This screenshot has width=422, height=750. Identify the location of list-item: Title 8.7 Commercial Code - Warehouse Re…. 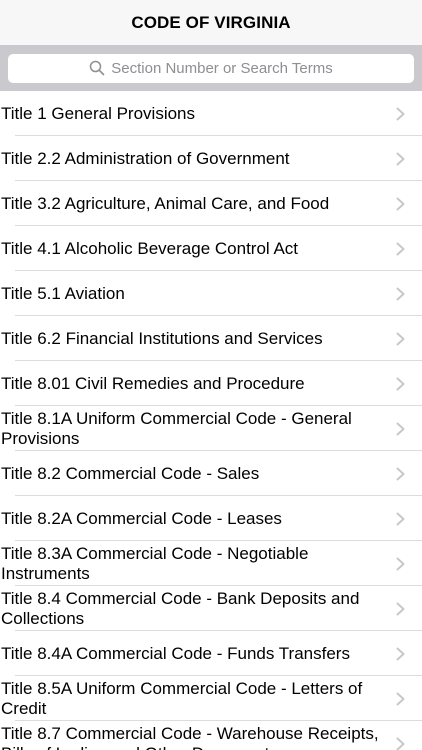
(211, 735).